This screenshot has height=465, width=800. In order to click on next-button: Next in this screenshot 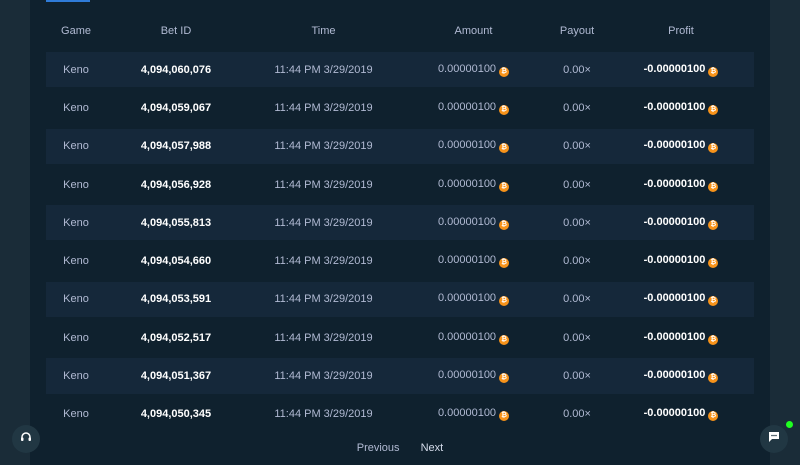, I will do `click(432, 448)`.